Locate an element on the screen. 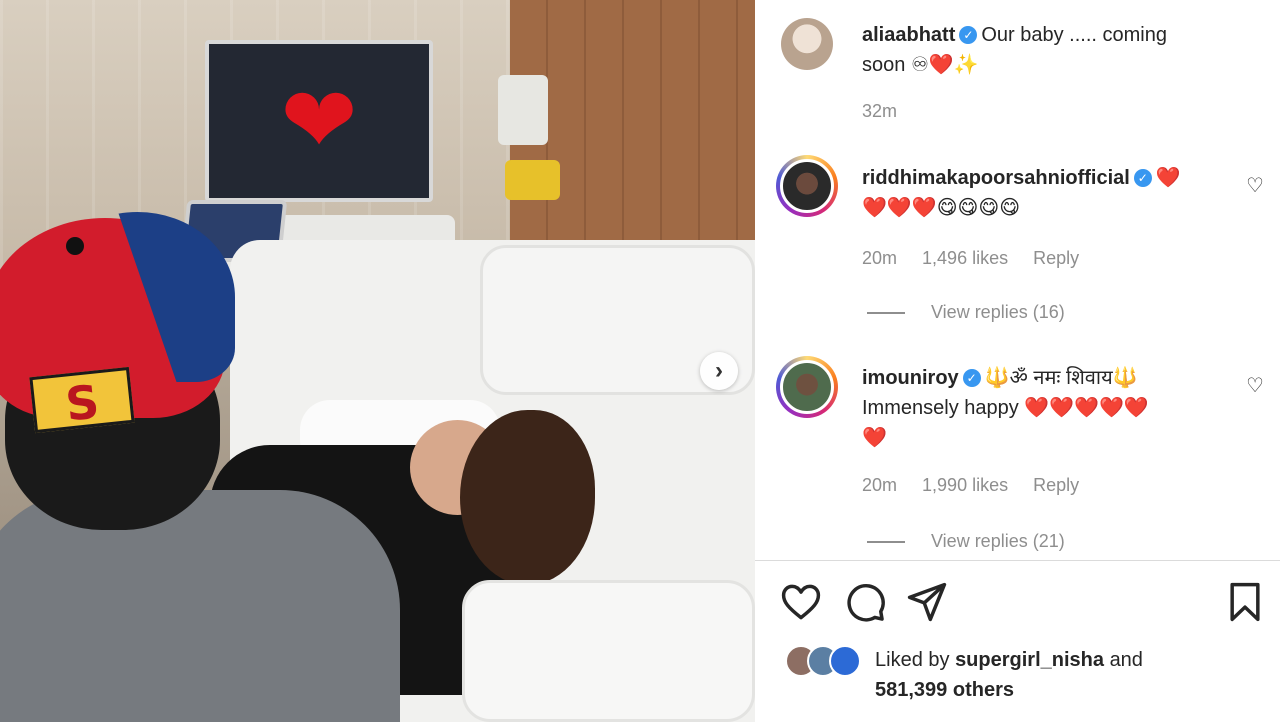  post-time: 32m is located at coordinates (880, 111).